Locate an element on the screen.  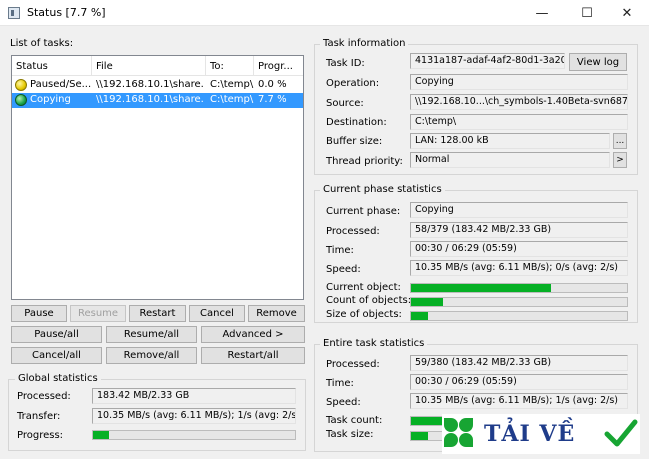
global-transfer-label: Transfer: is located at coordinates (39, 416).